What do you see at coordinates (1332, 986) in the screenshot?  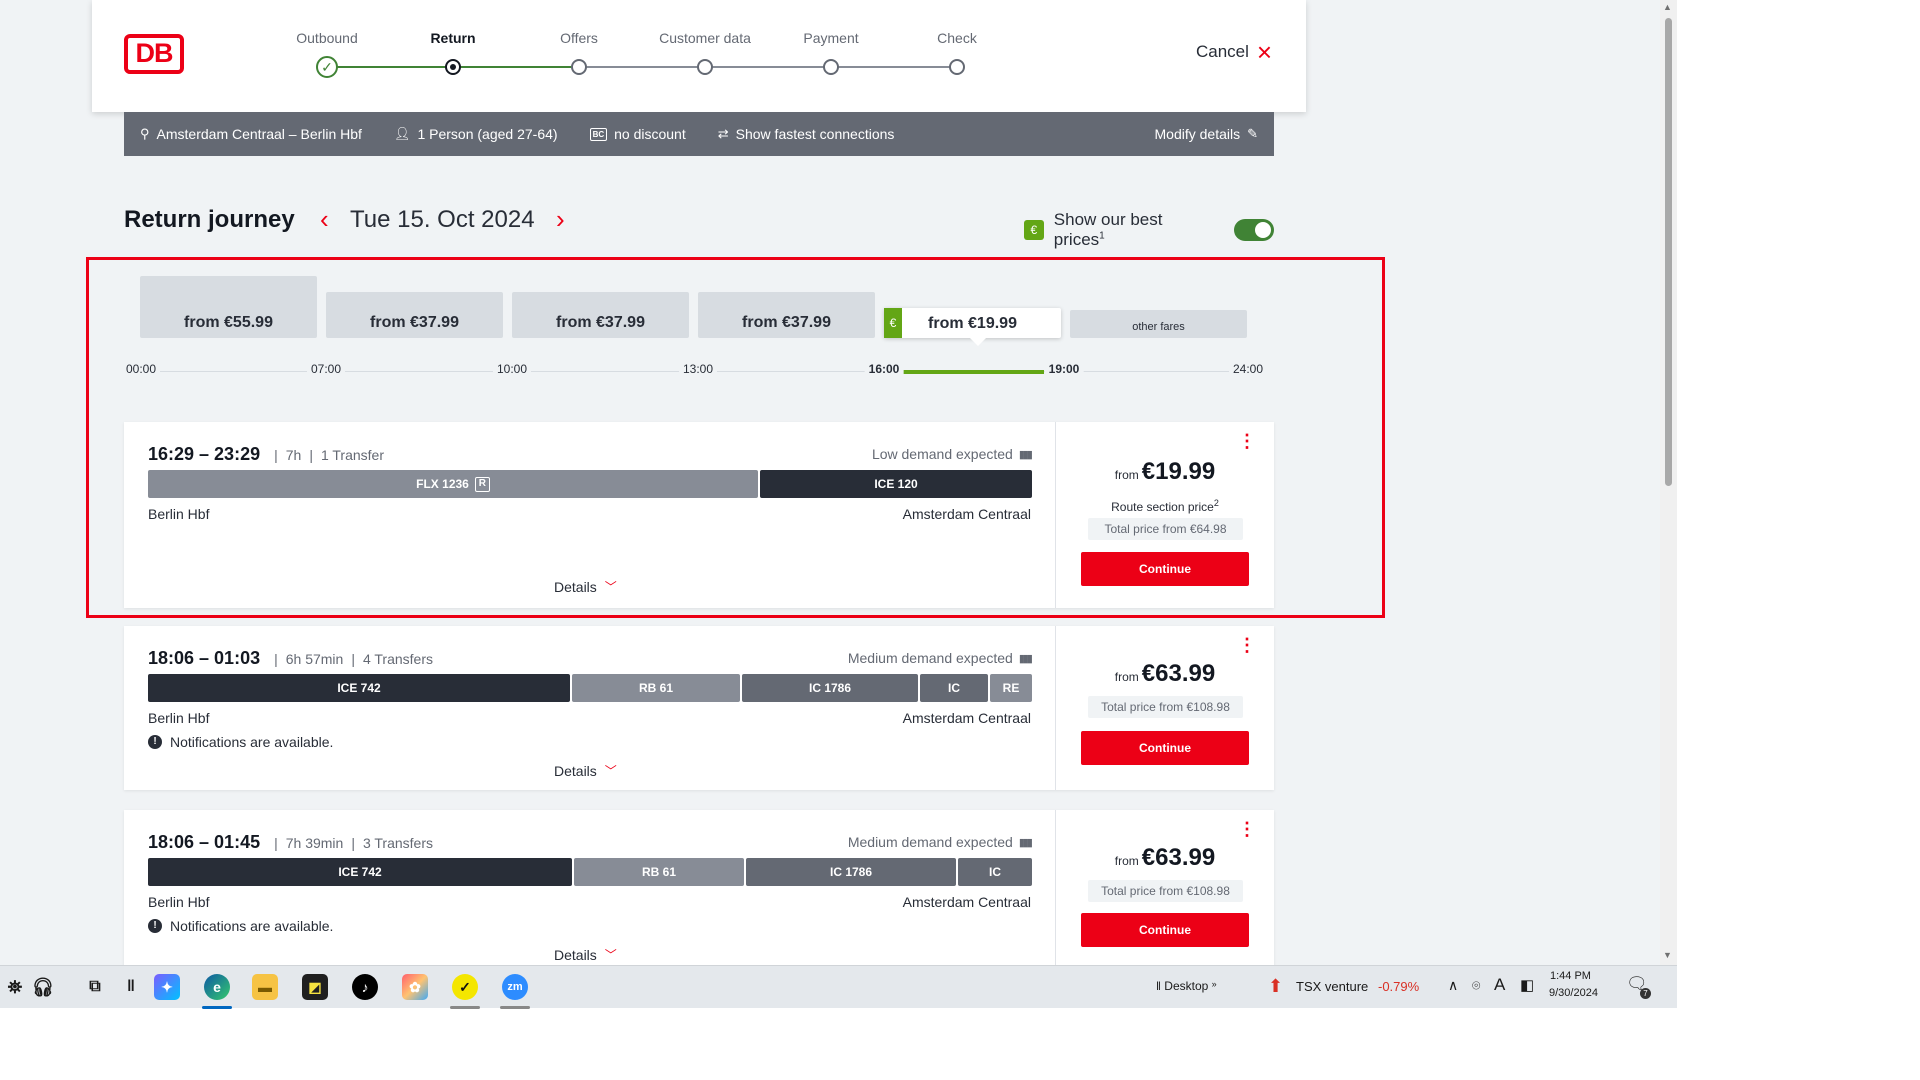 I see `ticker-name: TSX venture` at bounding box center [1332, 986].